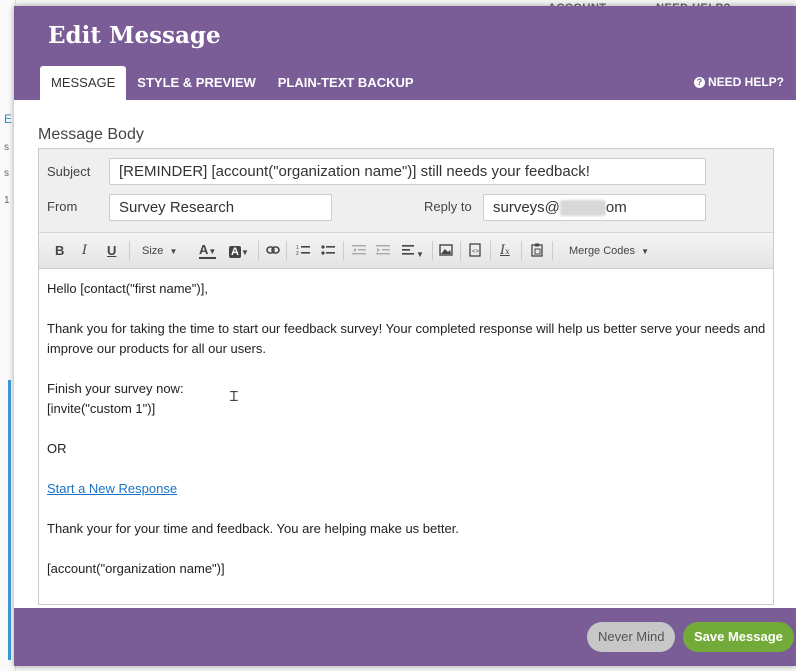  I want to click on font-size-dropdown: Size ▼, so click(159, 251).